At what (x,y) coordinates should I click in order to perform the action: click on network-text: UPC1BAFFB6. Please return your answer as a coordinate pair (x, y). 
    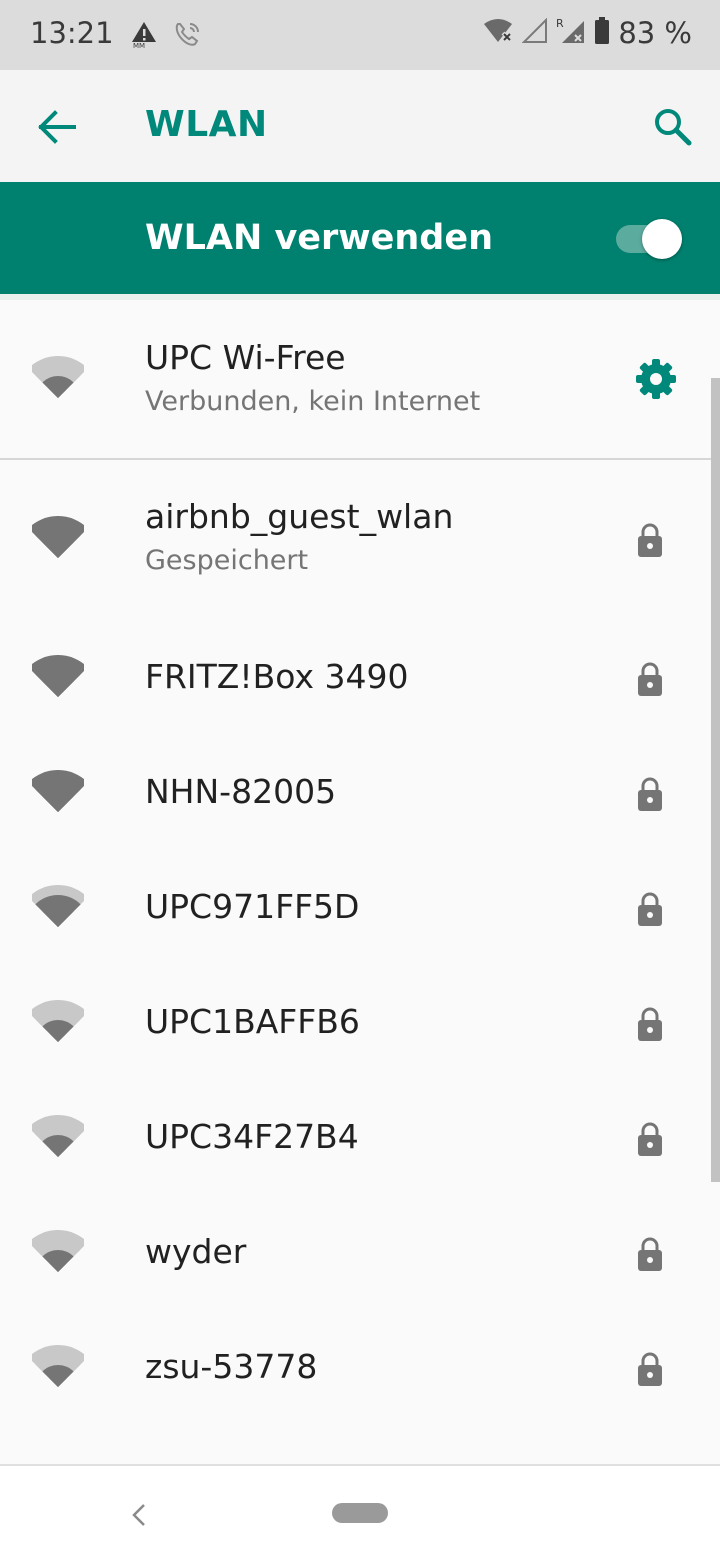
    Looking at the image, I should click on (252, 1022).